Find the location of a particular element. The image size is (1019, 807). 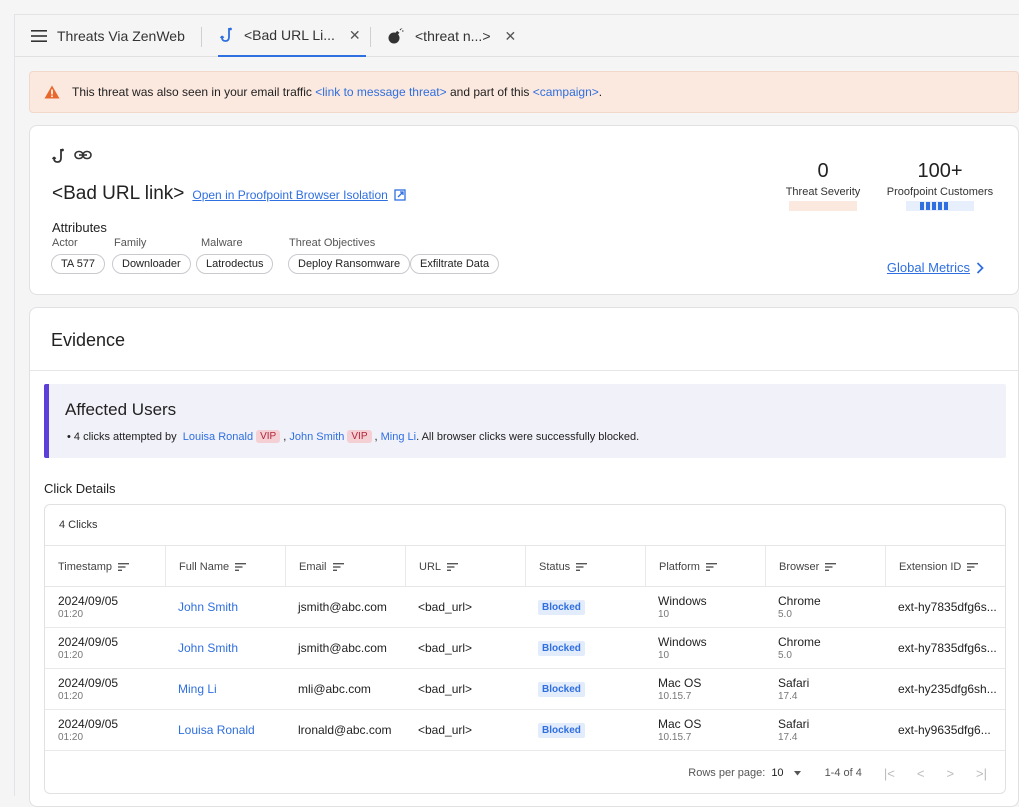

threat-severity-bar is located at coordinates (823, 206).